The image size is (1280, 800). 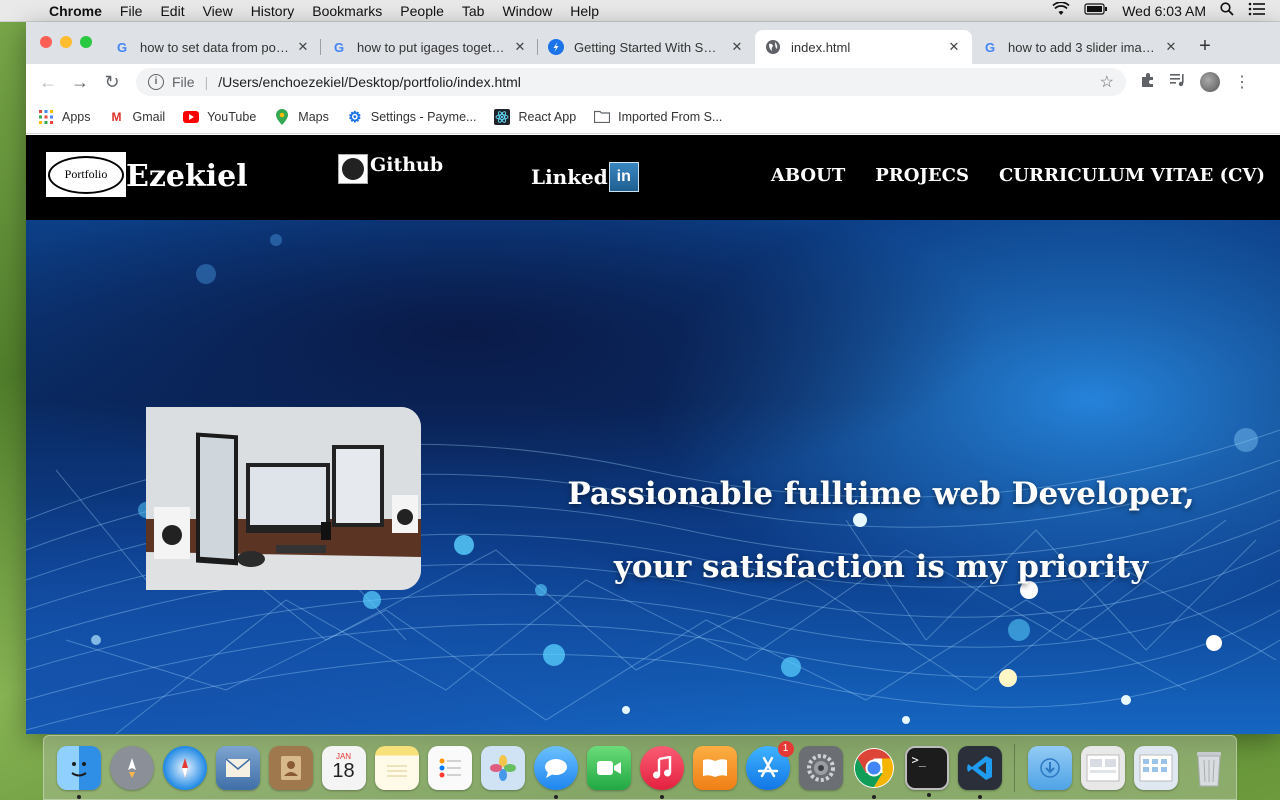 I want to click on menu-history: History, so click(x=273, y=11).